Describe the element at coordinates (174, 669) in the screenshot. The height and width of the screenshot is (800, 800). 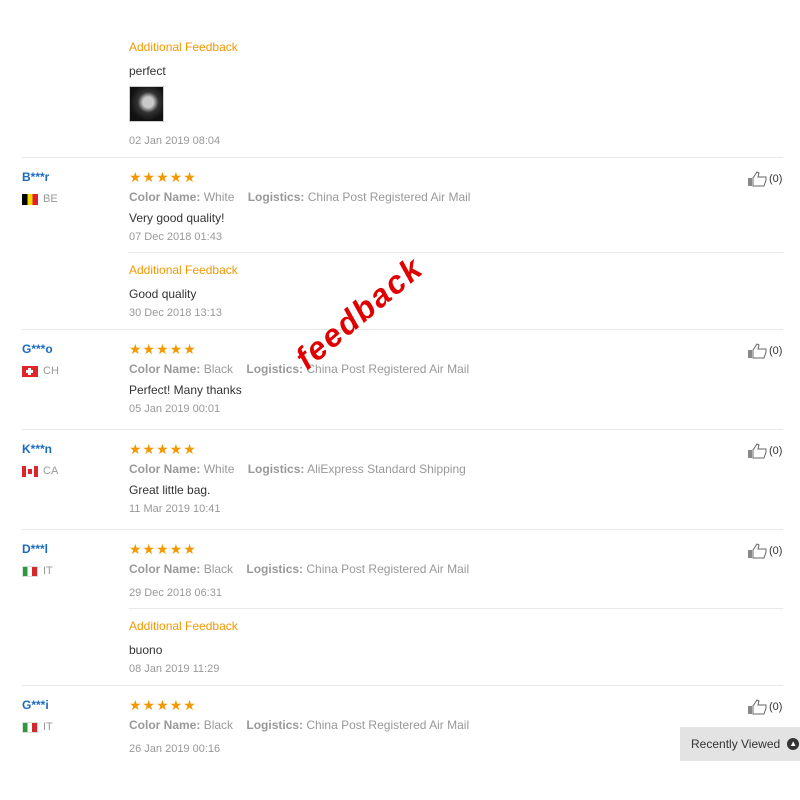
I see `additional-feedback-date: 08 Jan 2019 11:29` at that location.